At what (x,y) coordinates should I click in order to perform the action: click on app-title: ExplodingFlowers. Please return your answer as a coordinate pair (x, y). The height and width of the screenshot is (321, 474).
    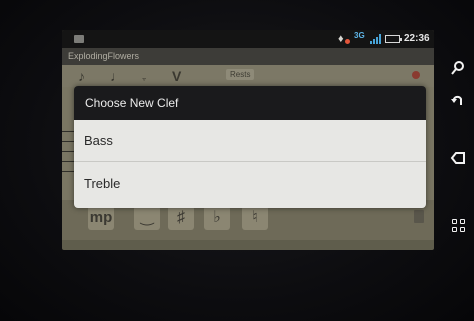
    Looking at the image, I should click on (104, 56).